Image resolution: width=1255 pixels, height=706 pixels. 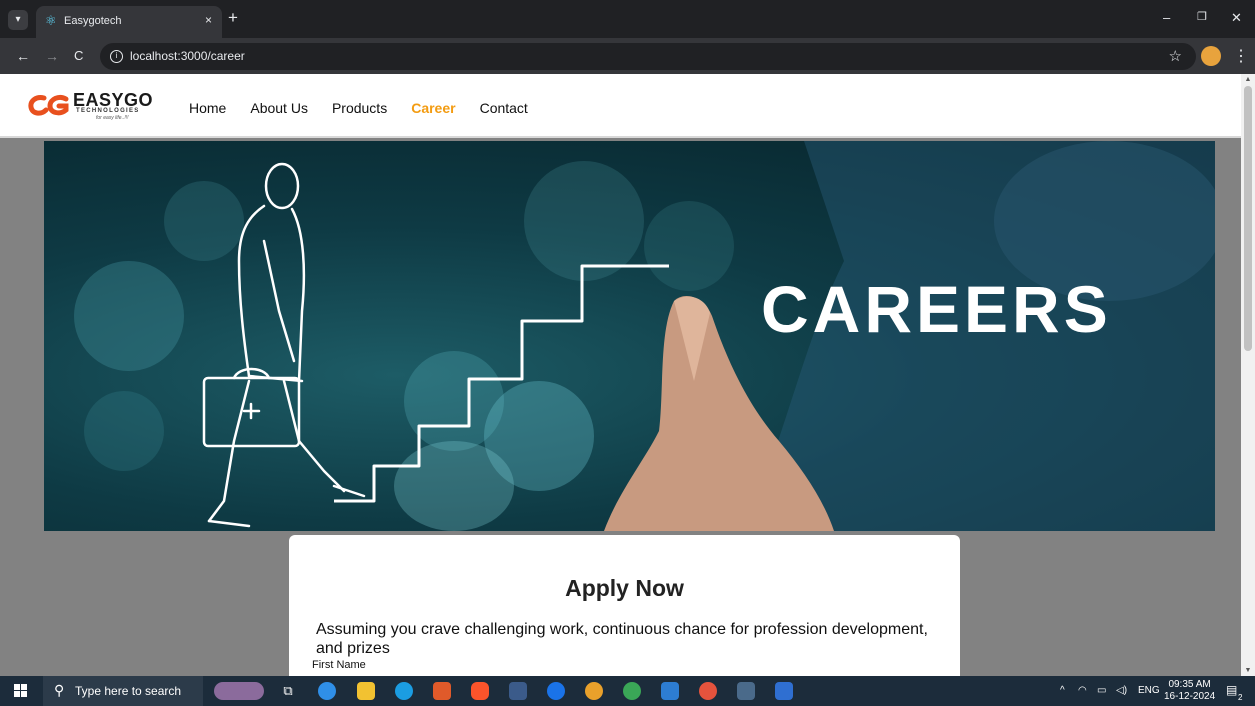 What do you see at coordinates (1175, 56) in the screenshot?
I see `bookmark-star-icon: ☆` at bounding box center [1175, 56].